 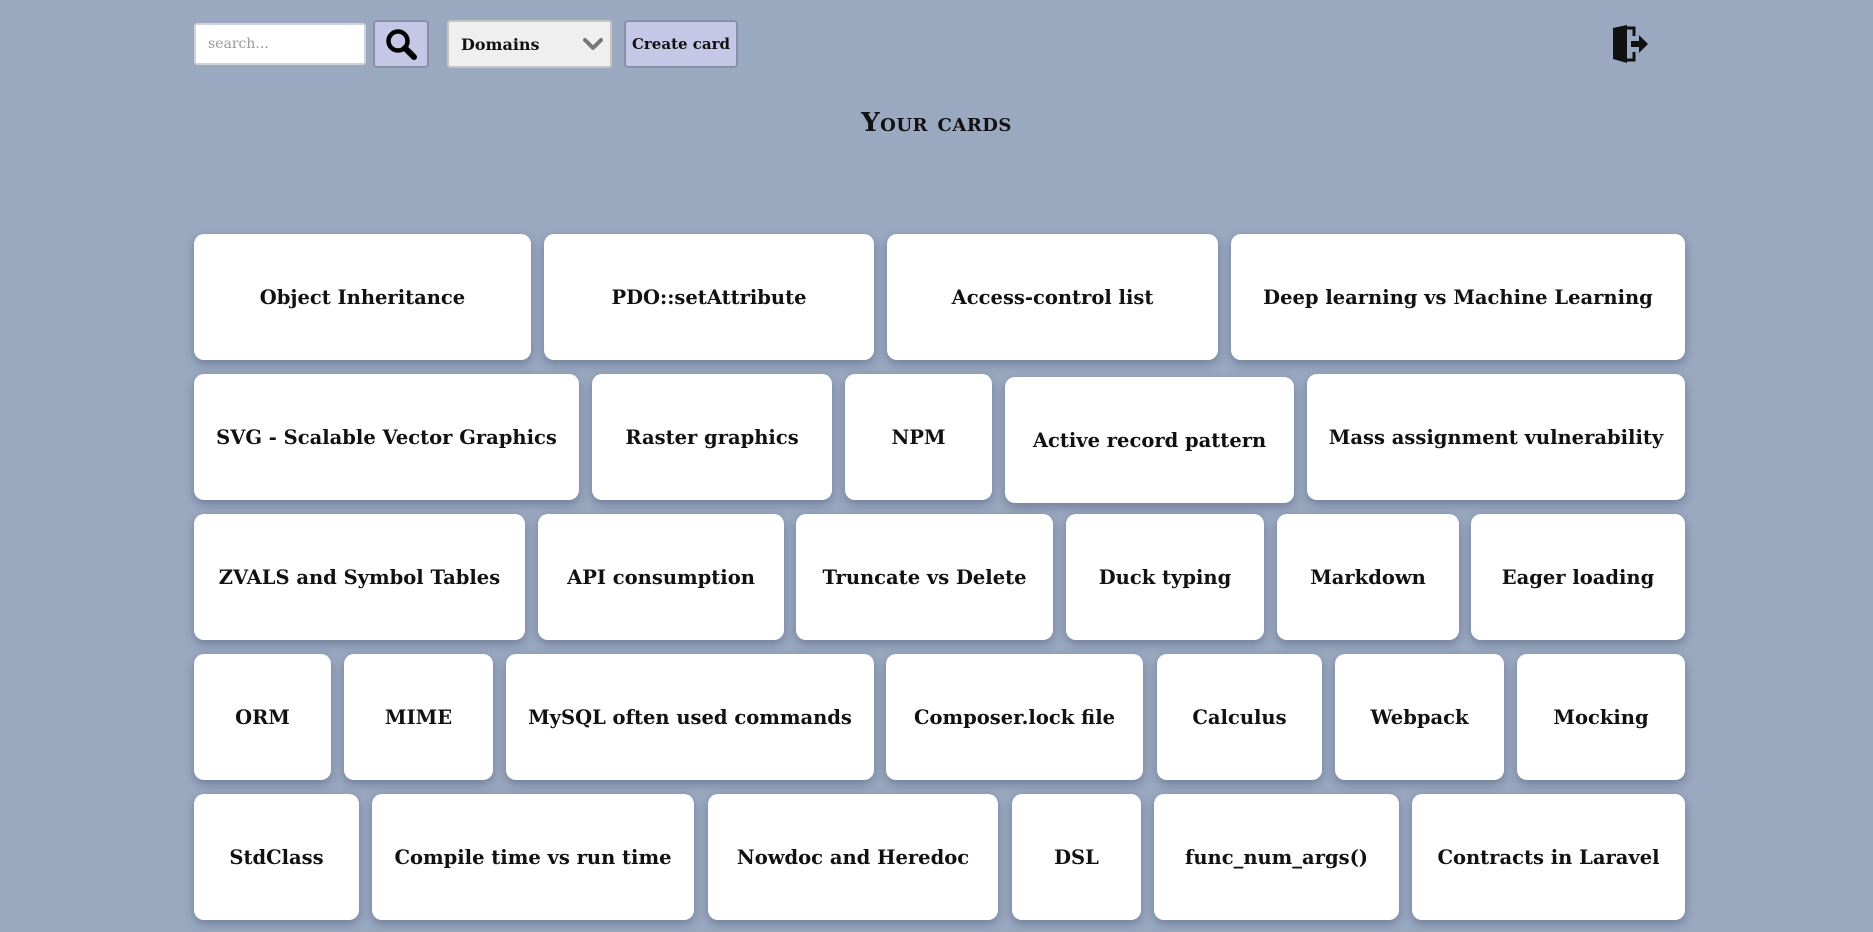 What do you see at coordinates (276, 857) in the screenshot?
I see `card: StdClass` at bounding box center [276, 857].